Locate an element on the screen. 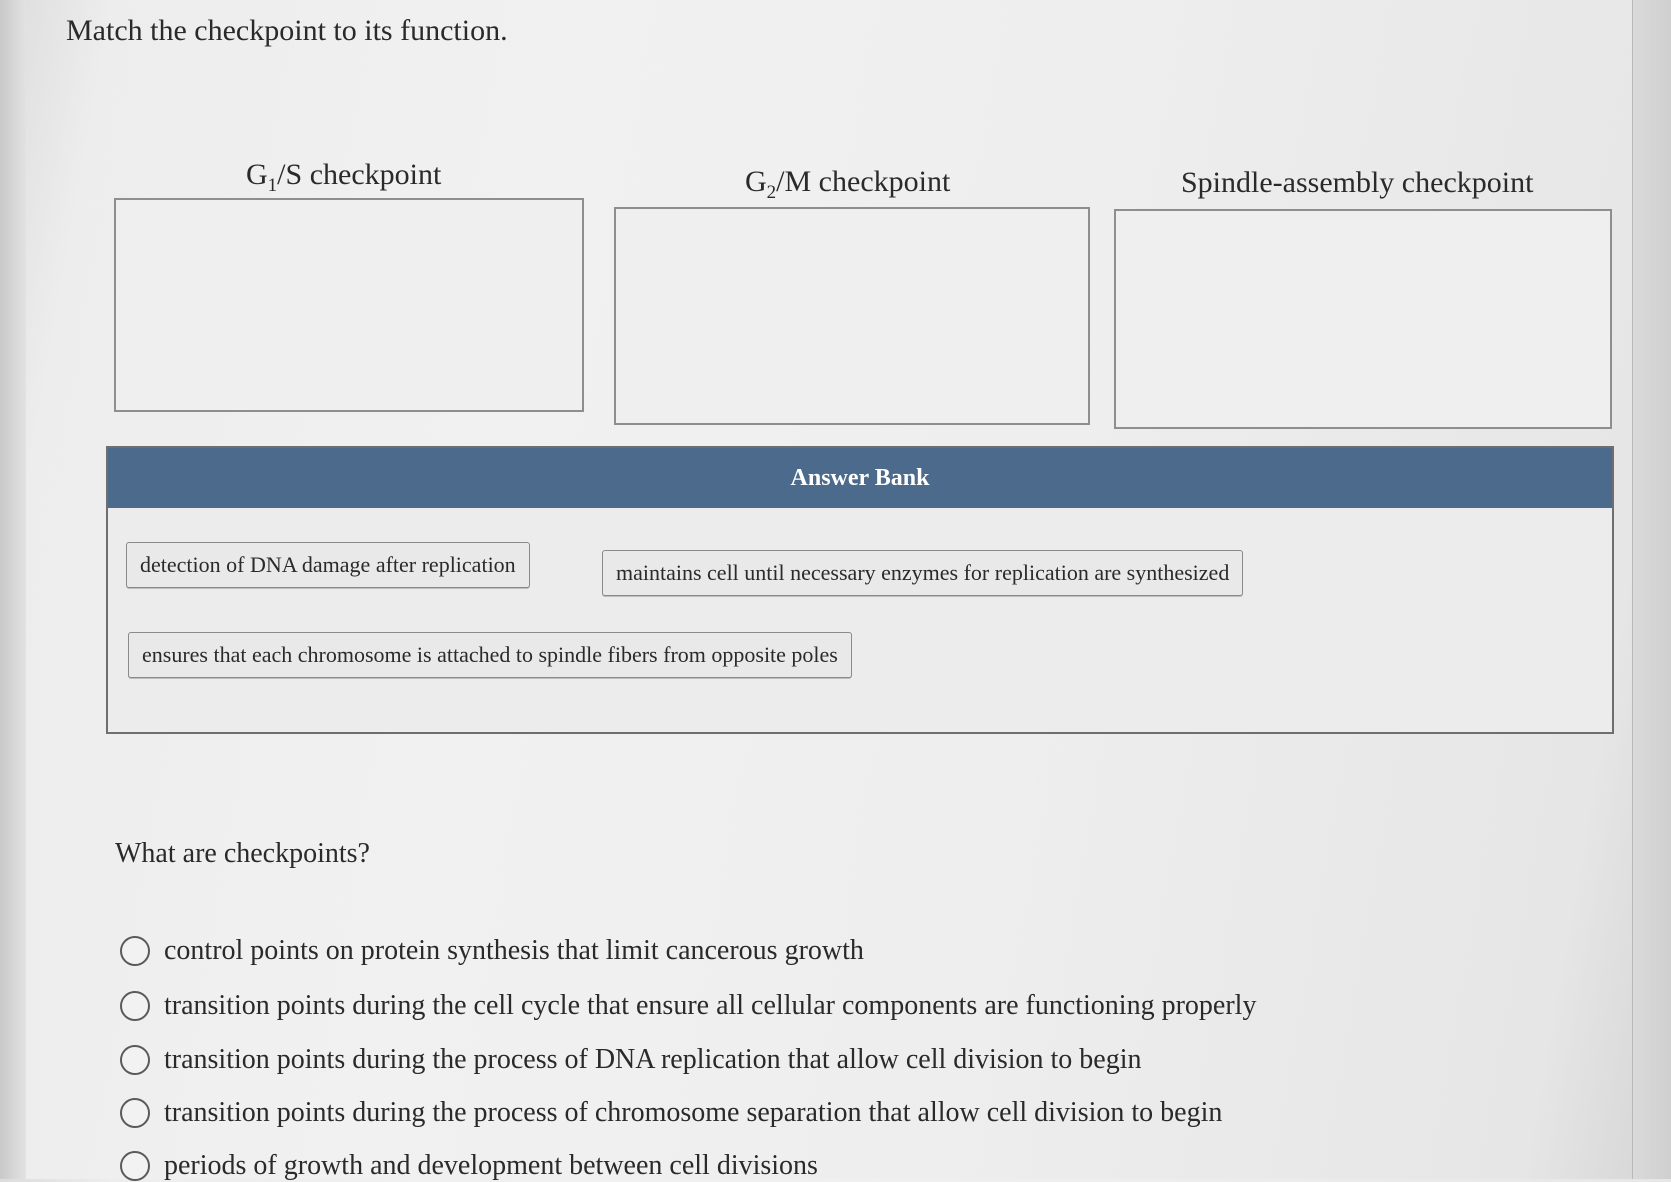 The image size is (1671, 1182). target-label-spindle: Spindle-assembly checkpoint is located at coordinates (1357, 182).